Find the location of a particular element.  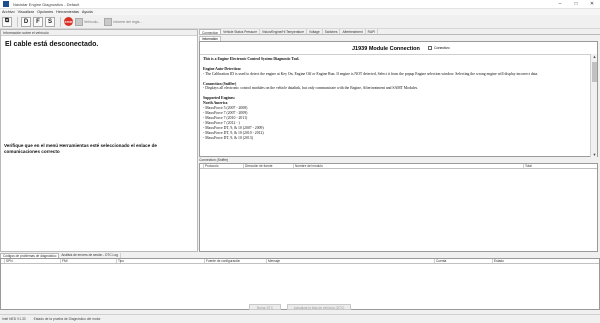

tab-rapi: RAPI is located at coordinates (372, 31).